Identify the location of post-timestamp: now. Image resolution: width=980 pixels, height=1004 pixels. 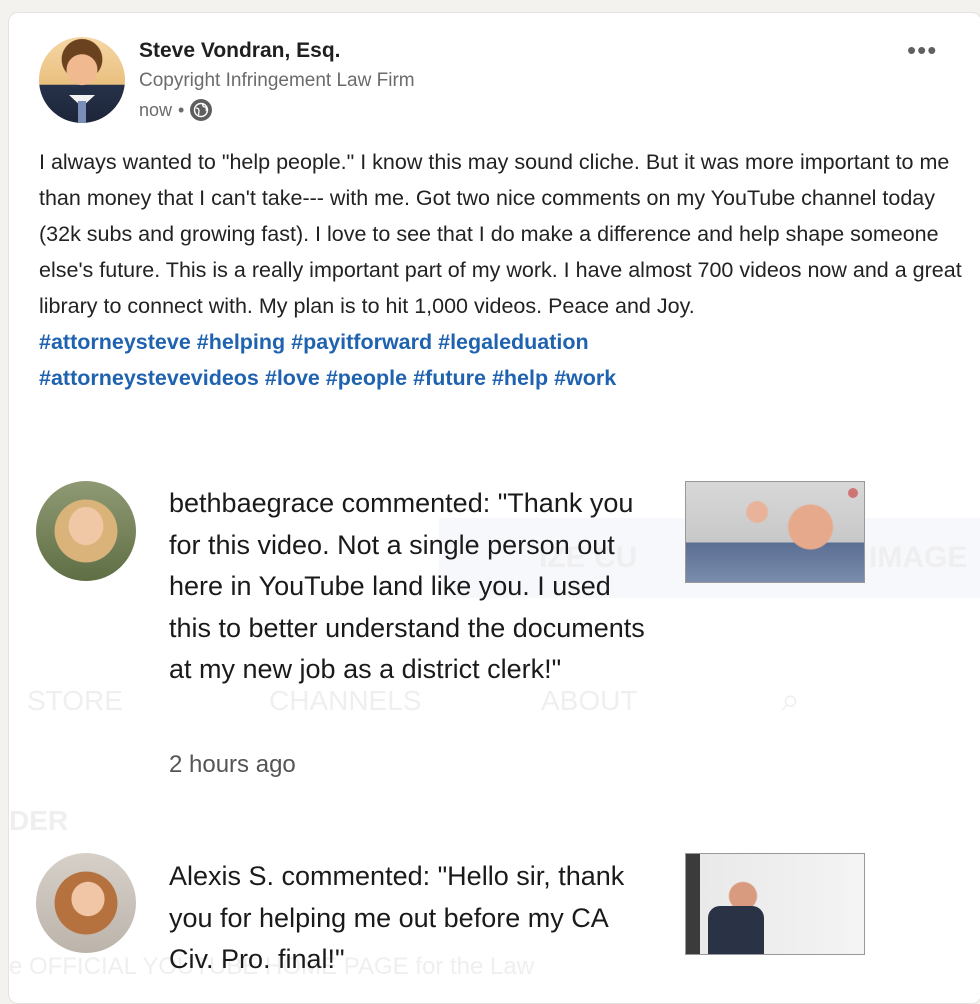
(156, 109).